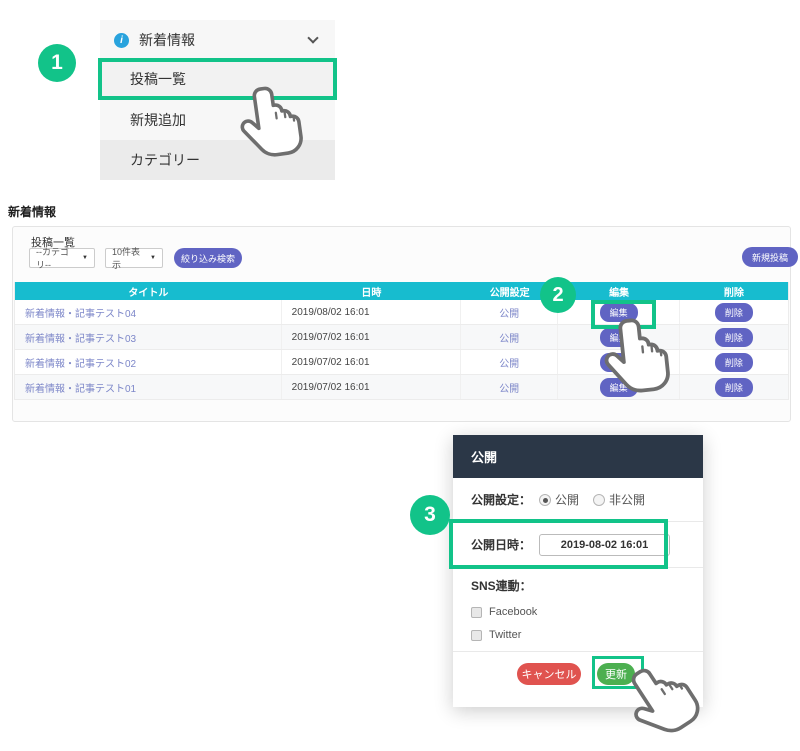 The height and width of the screenshot is (751, 800). Describe the element at coordinates (167, 40) in the screenshot. I see `sidebar-header-label: 新着情報` at that location.